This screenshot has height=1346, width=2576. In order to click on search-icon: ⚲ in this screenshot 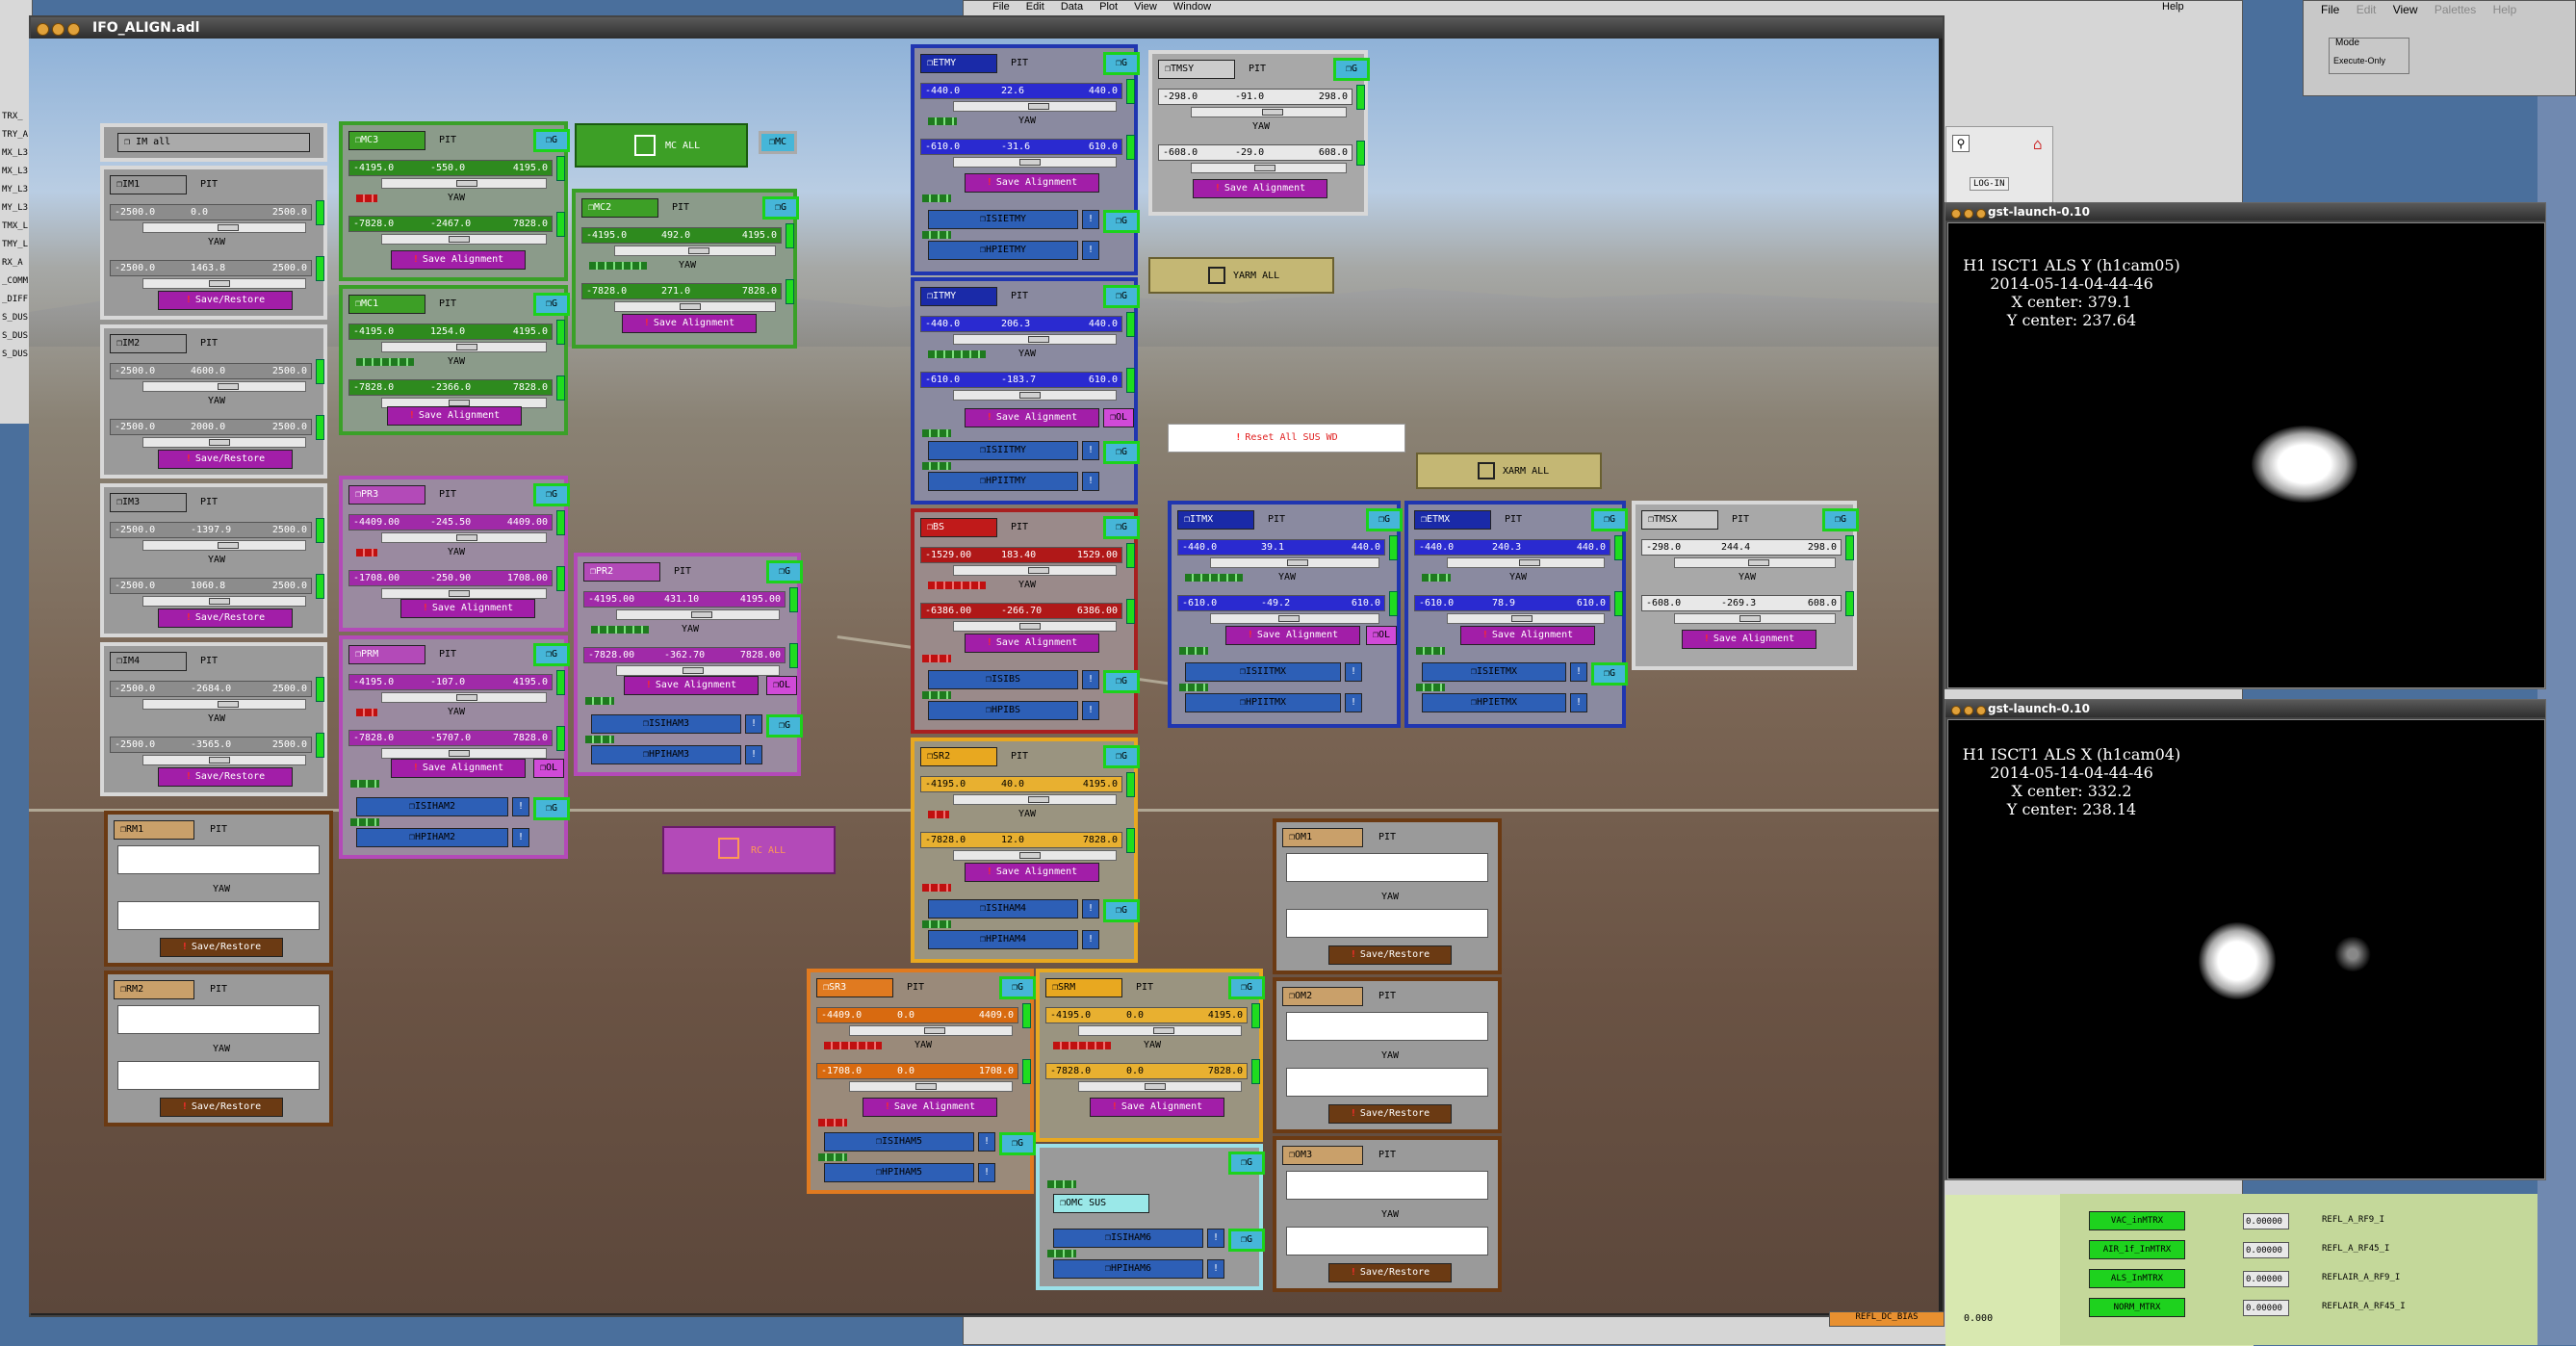, I will do `click(1961, 143)`.